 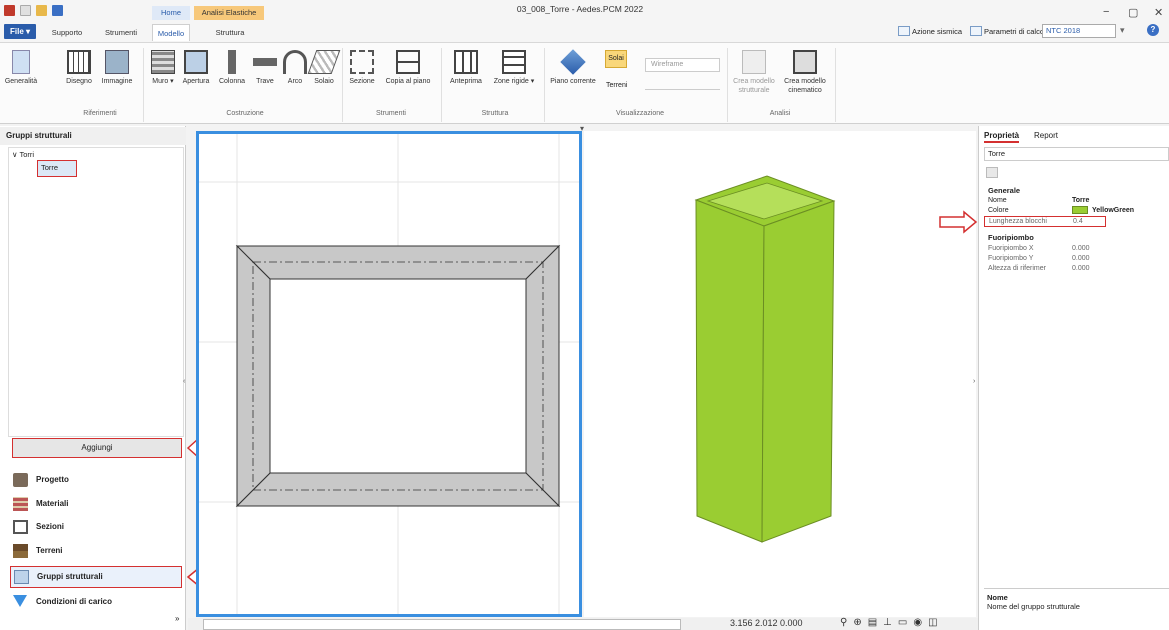 What do you see at coordinates (682, 65) in the screenshot?
I see `view-mode-select: Wireframe` at bounding box center [682, 65].